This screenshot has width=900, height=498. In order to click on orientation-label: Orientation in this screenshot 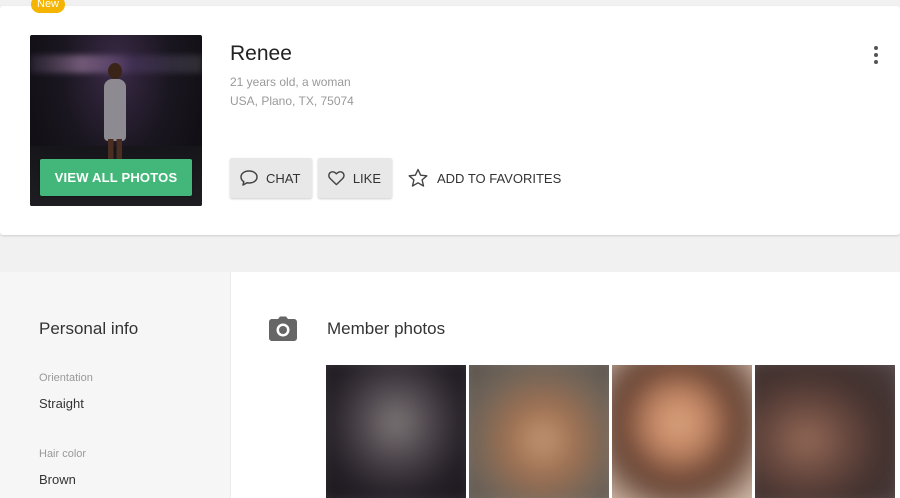, I will do `click(66, 378)`.